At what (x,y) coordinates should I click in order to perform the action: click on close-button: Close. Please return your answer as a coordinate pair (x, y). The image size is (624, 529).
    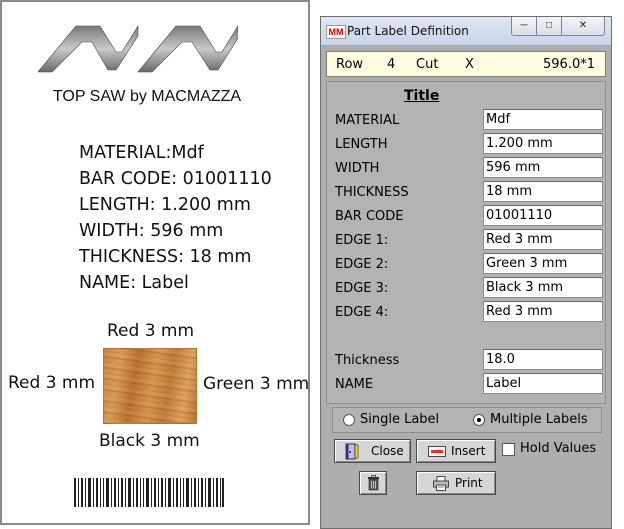
    Looking at the image, I should click on (372, 451).